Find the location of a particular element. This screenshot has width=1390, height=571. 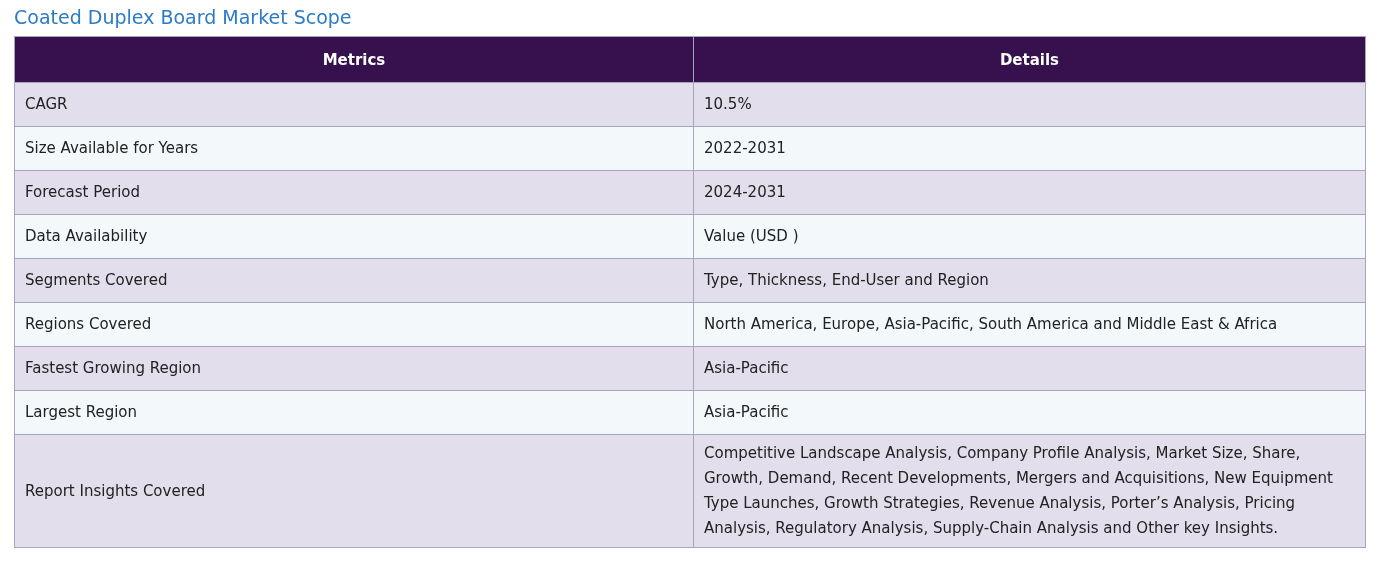

table-cell: 2024-2031 is located at coordinates (1029, 192).